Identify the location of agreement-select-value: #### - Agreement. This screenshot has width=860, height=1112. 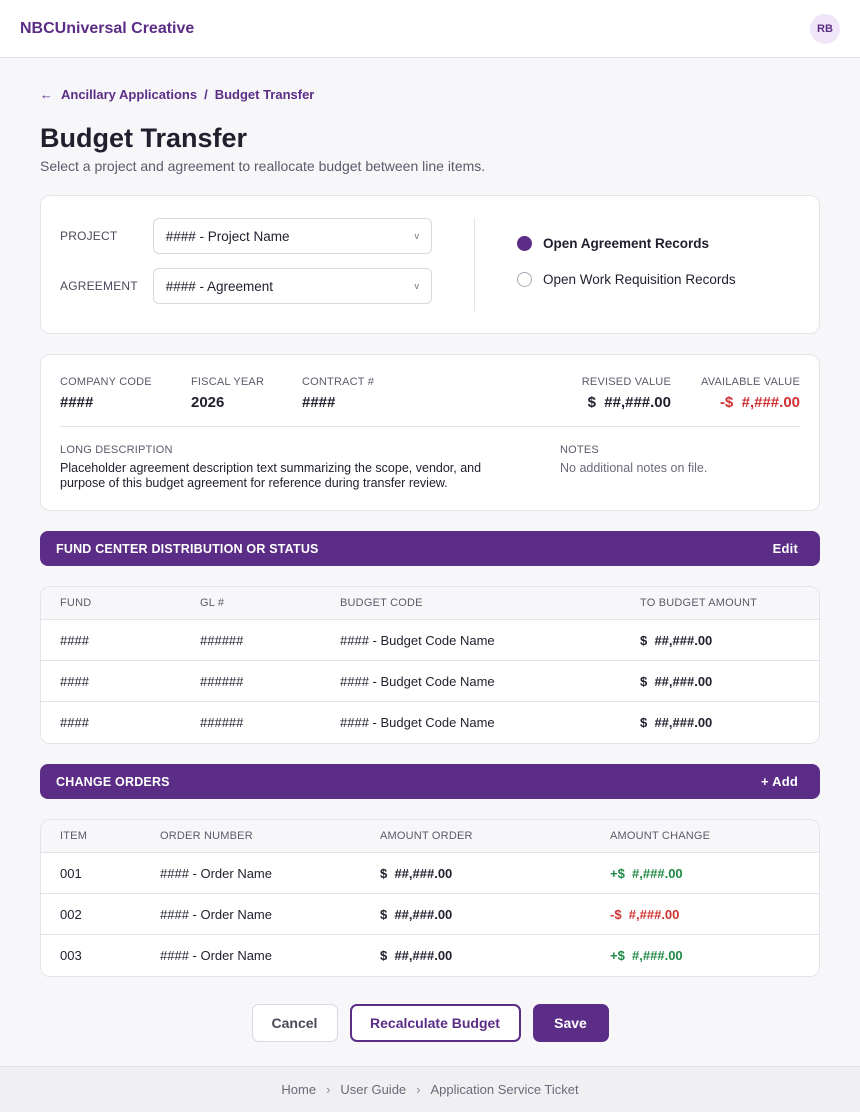
(219, 286).